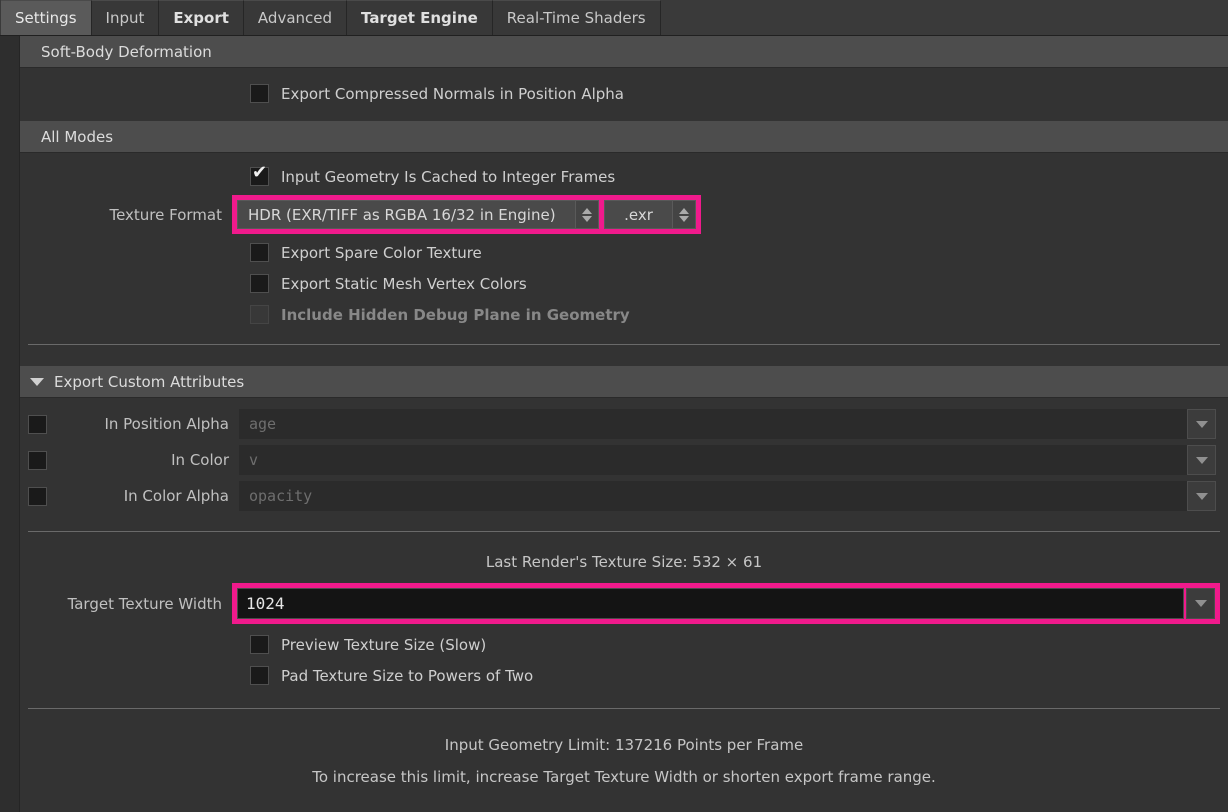 The width and height of the screenshot is (1228, 812). I want to click on left-rail, so click(10, 424).